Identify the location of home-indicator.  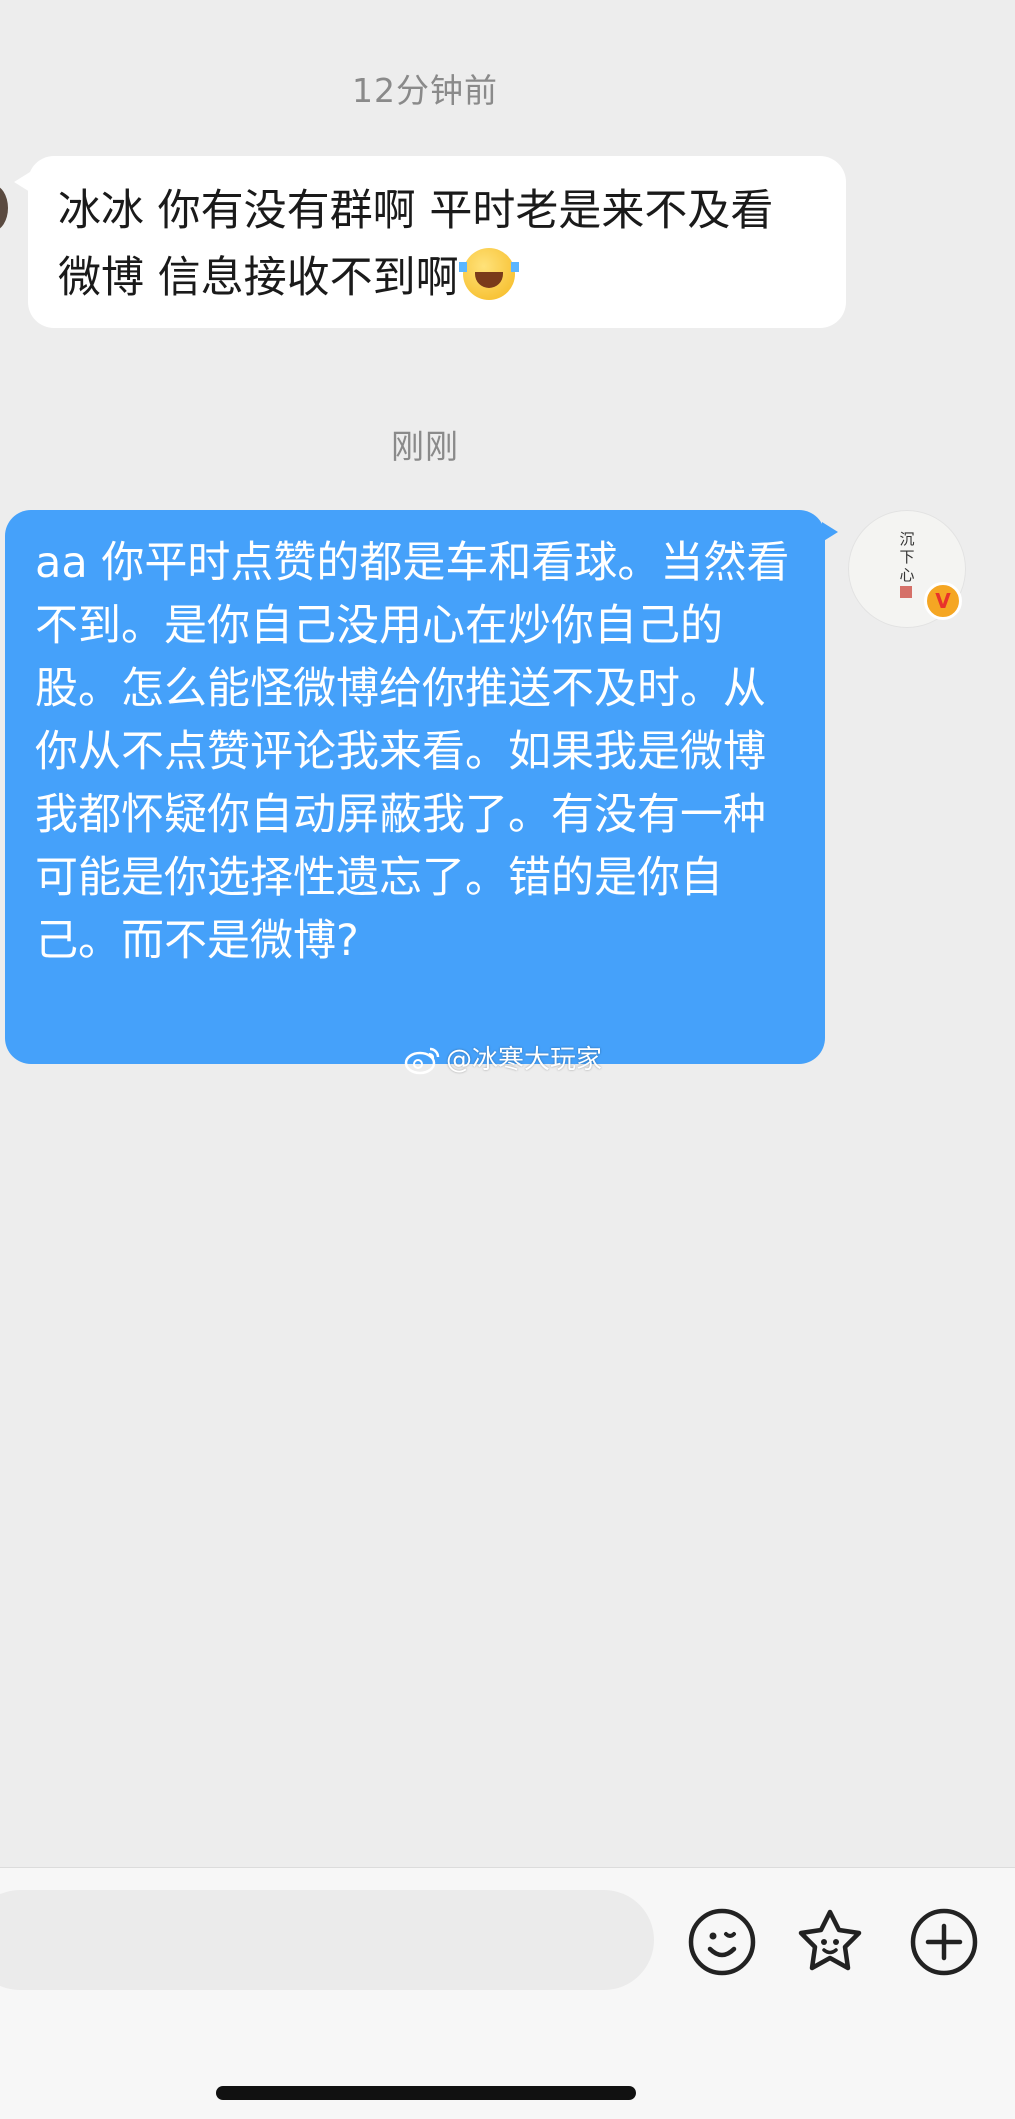
(426, 2093).